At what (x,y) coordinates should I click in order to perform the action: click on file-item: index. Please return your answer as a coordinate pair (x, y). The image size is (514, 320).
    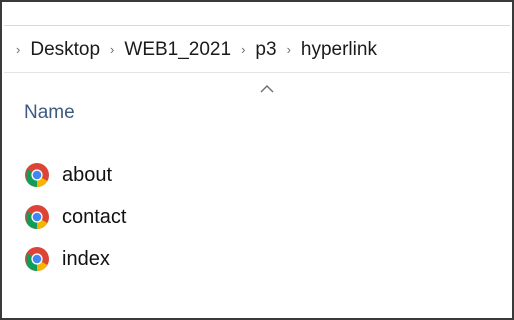
    Looking at the image, I should click on (75, 259).